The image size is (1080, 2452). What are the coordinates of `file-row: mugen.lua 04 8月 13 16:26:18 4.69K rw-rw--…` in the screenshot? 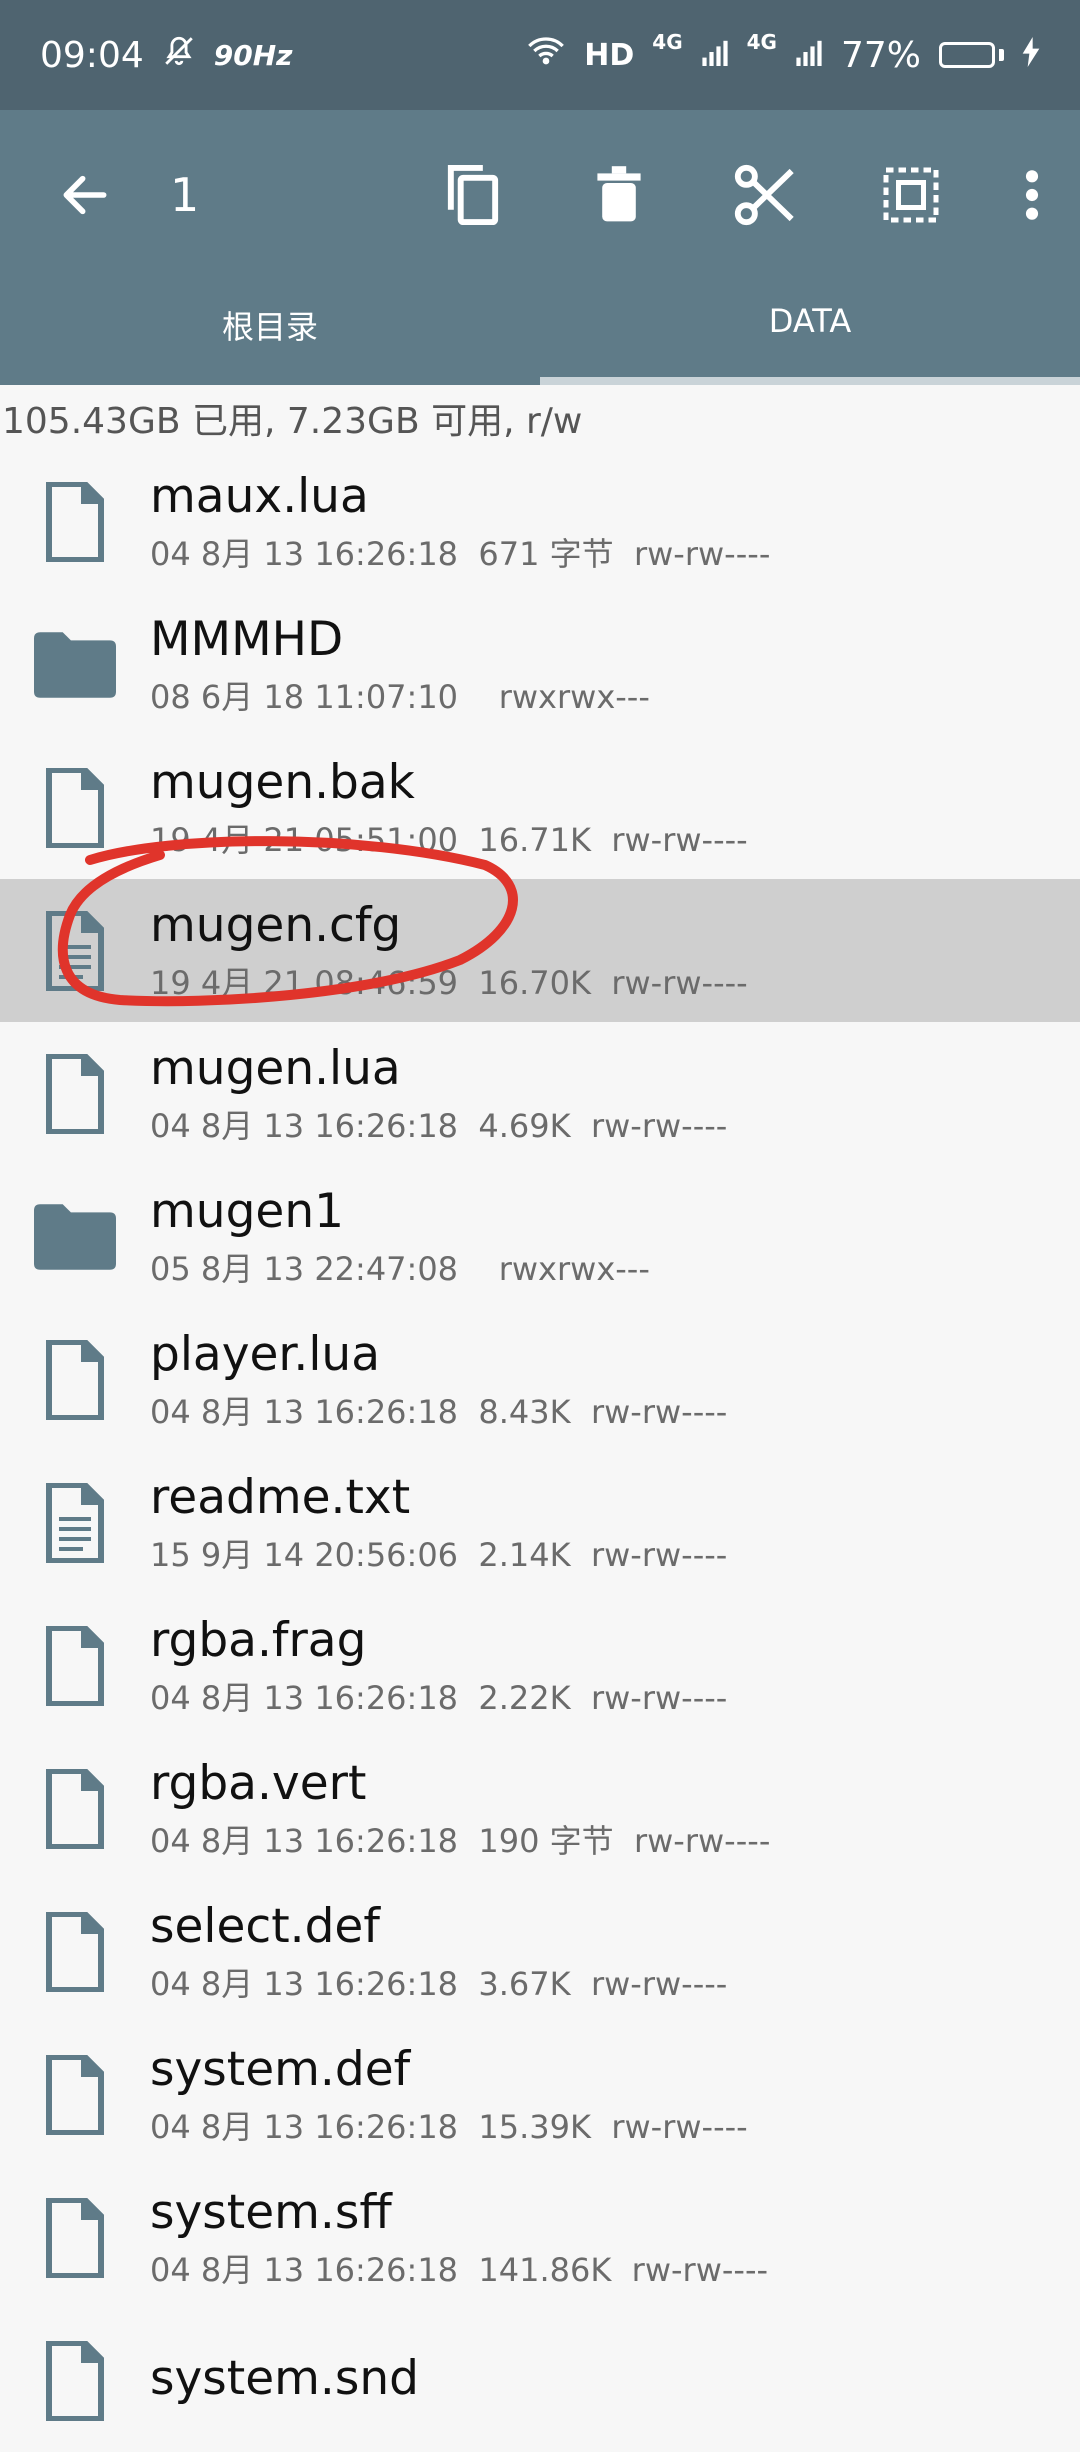 It's located at (540, 1093).